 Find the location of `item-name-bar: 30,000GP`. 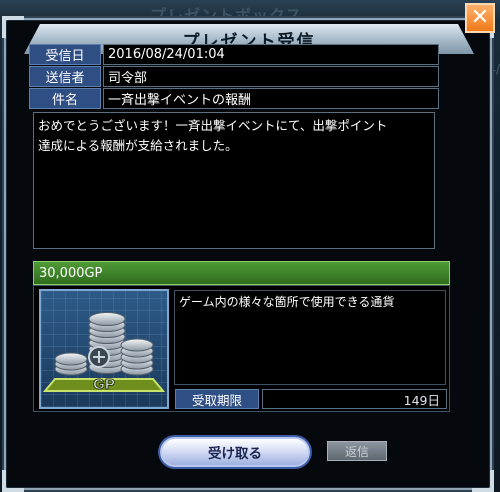

item-name-bar: 30,000GP is located at coordinates (241, 273).